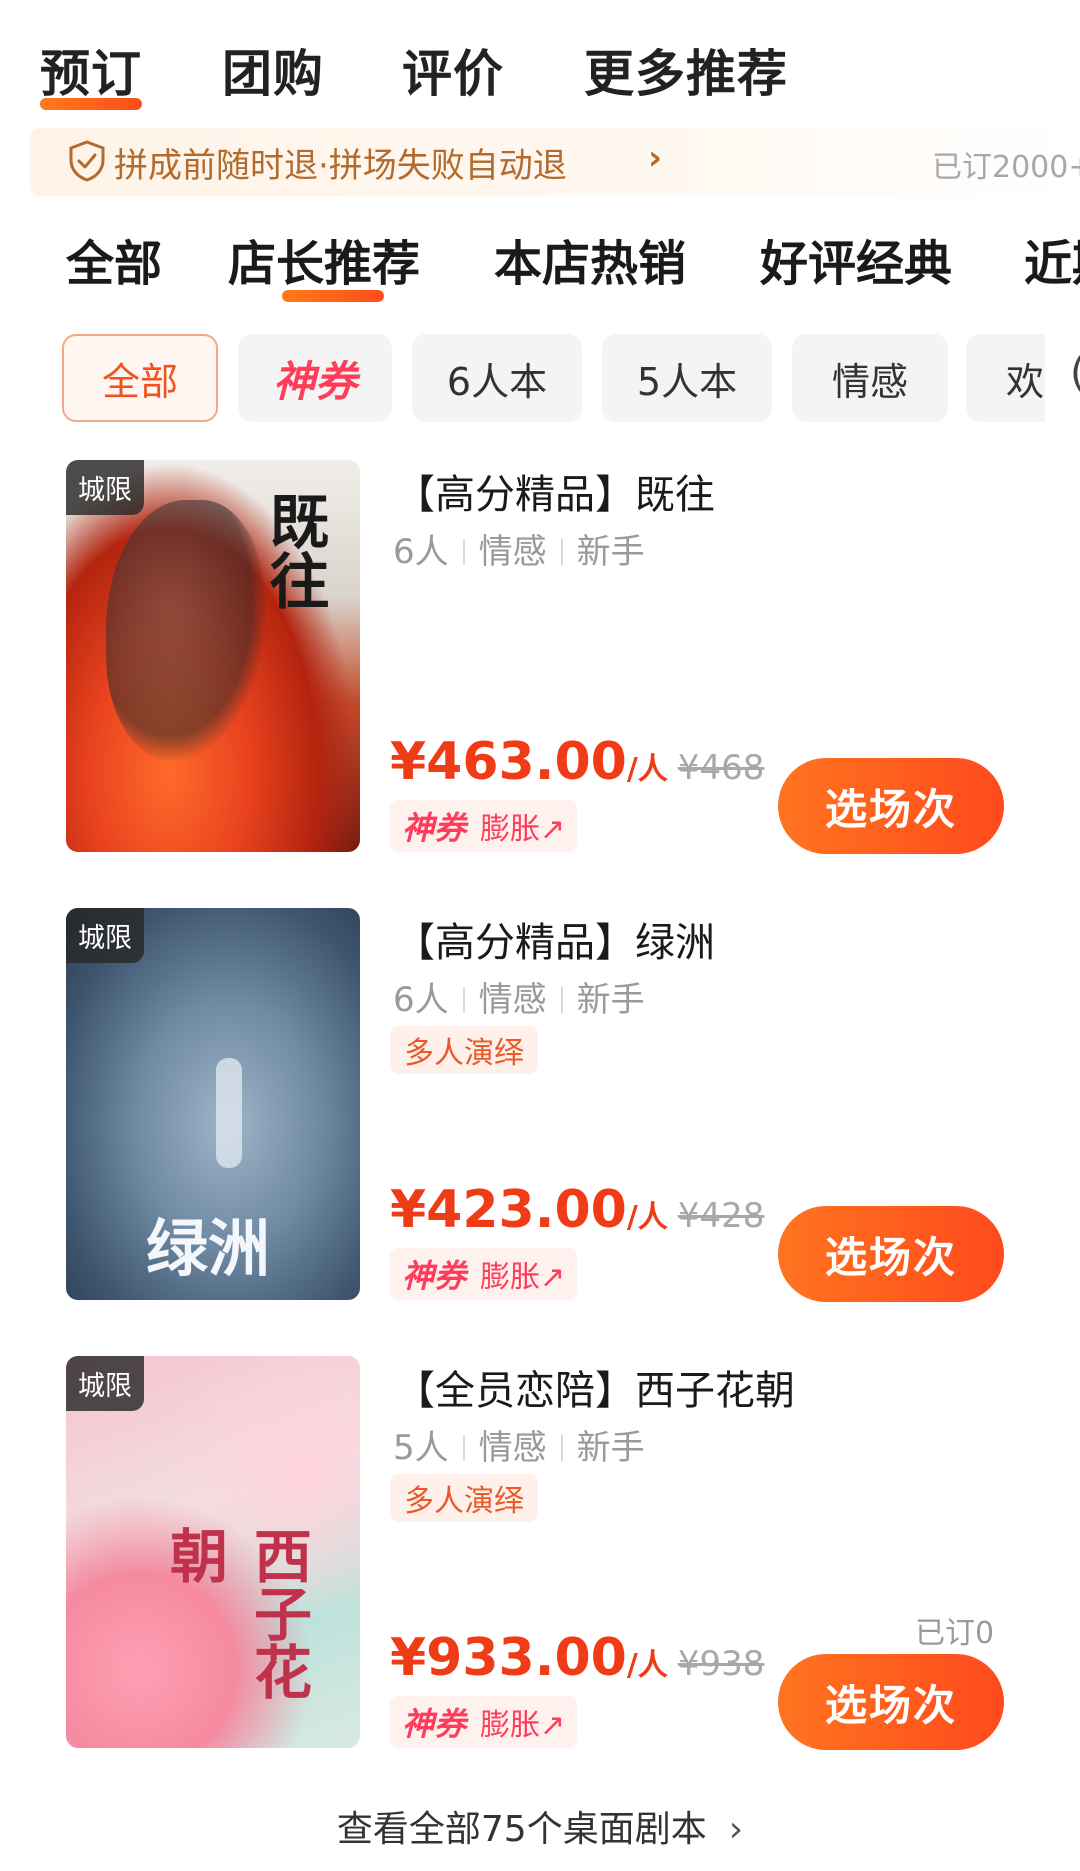  I want to click on price-row: ¥463.00/人 ¥468, so click(577, 762).